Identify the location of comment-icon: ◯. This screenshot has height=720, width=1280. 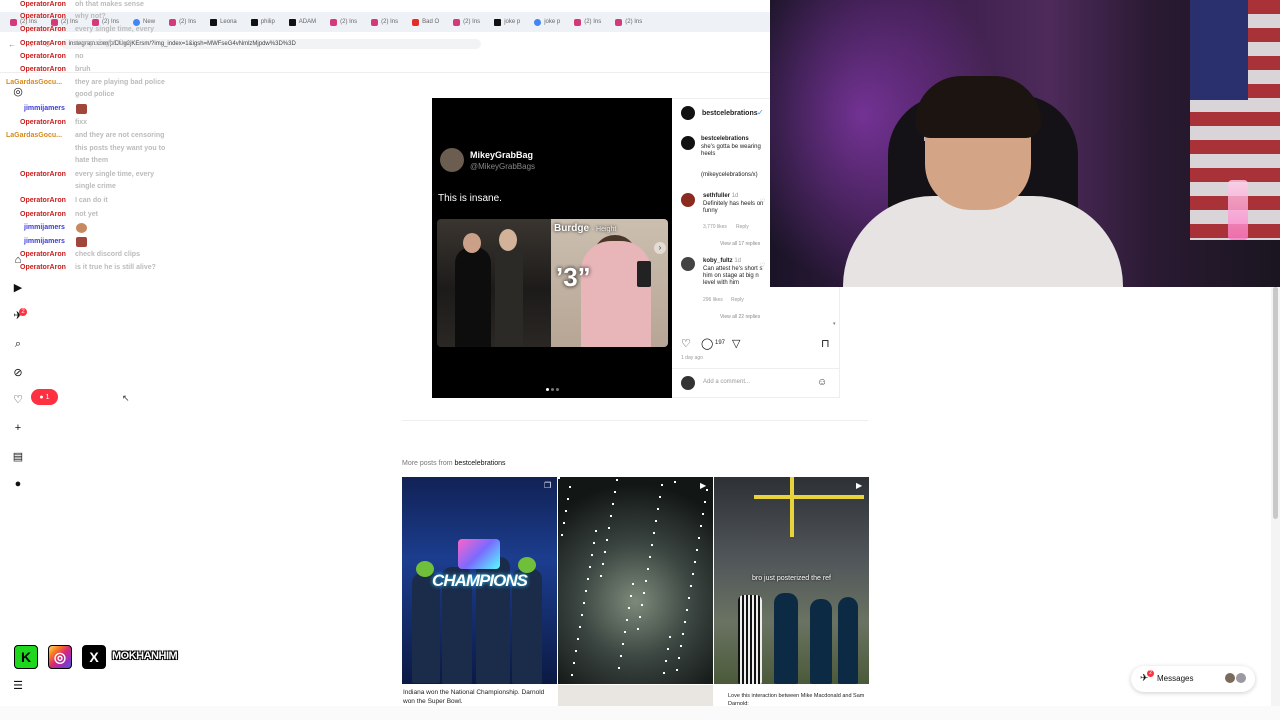
(707, 343).